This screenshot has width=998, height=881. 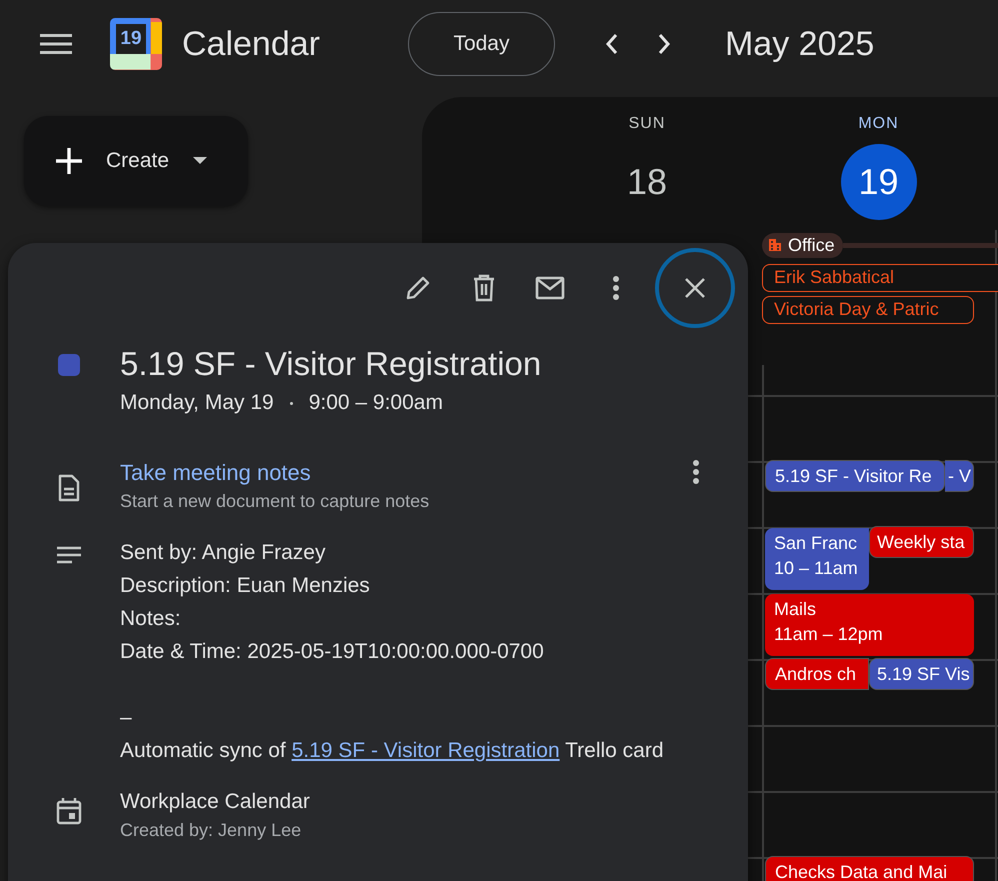 What do you see at coordinates (695, 288) in the screenshot?
I see `close-icon` at bounding box center [695, 288].